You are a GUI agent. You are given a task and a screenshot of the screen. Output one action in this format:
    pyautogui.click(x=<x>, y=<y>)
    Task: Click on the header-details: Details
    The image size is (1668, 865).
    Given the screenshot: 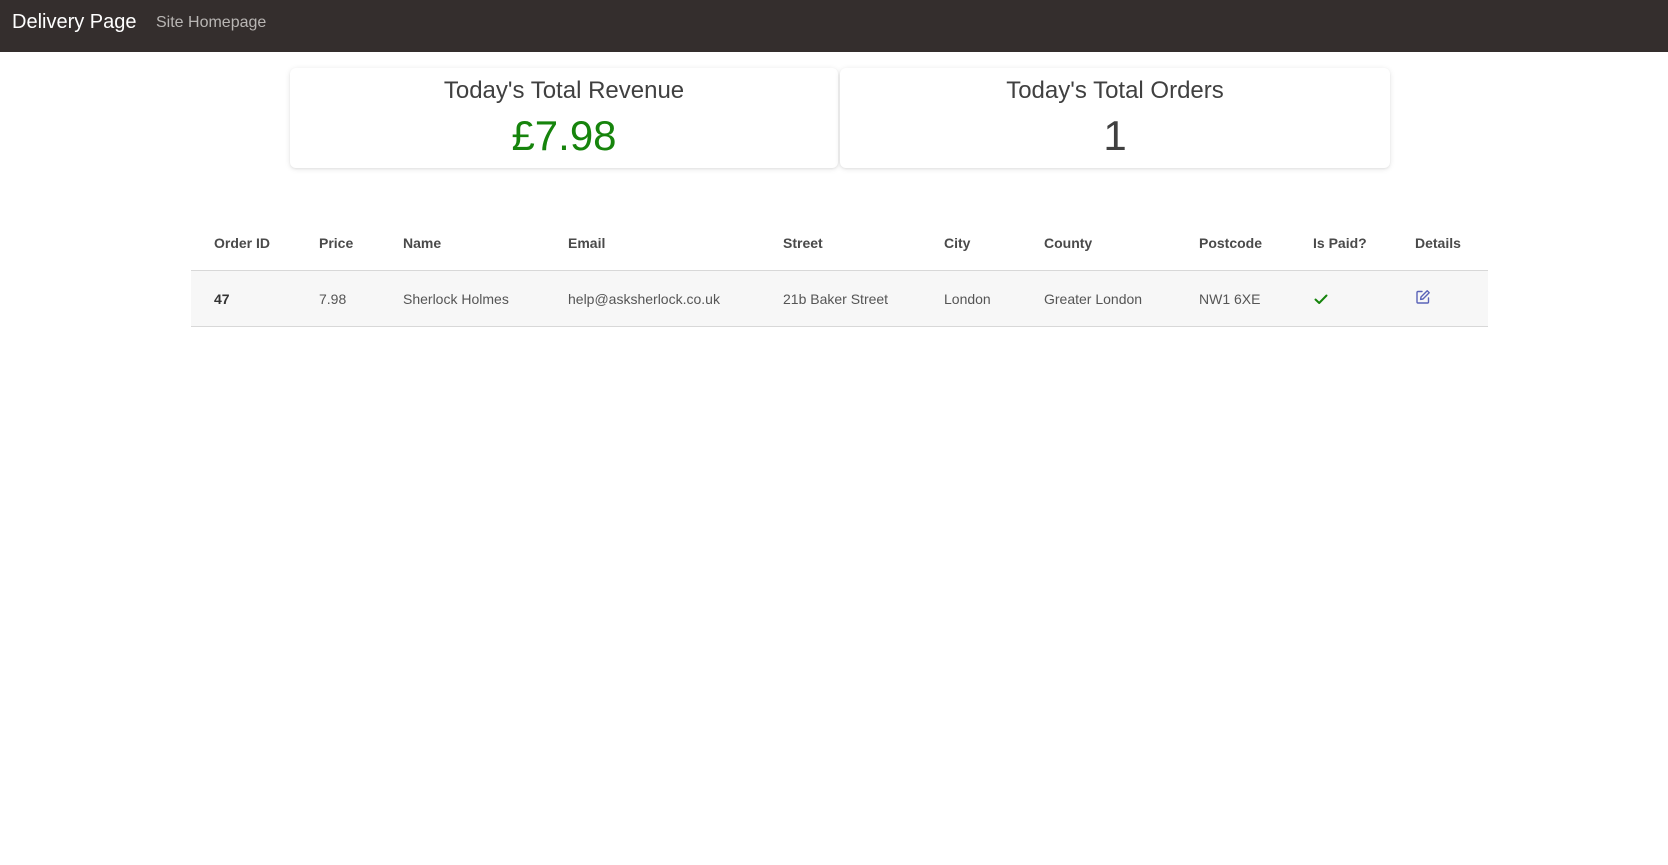 What is the action you would take?
    pyautogui.click(x=1451, y=243)
    